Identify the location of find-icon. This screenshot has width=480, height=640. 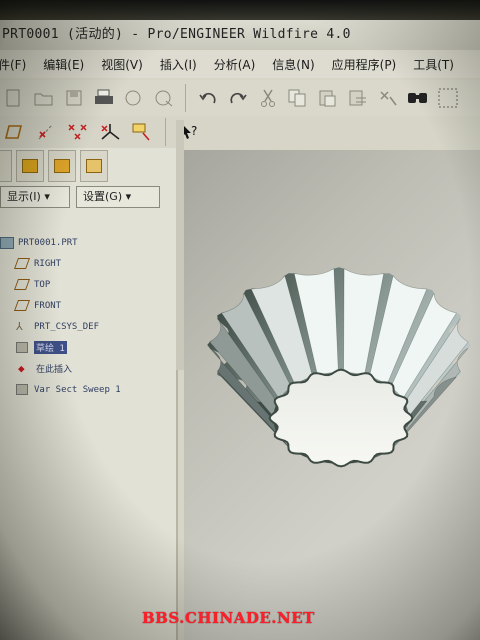
(418, 98).